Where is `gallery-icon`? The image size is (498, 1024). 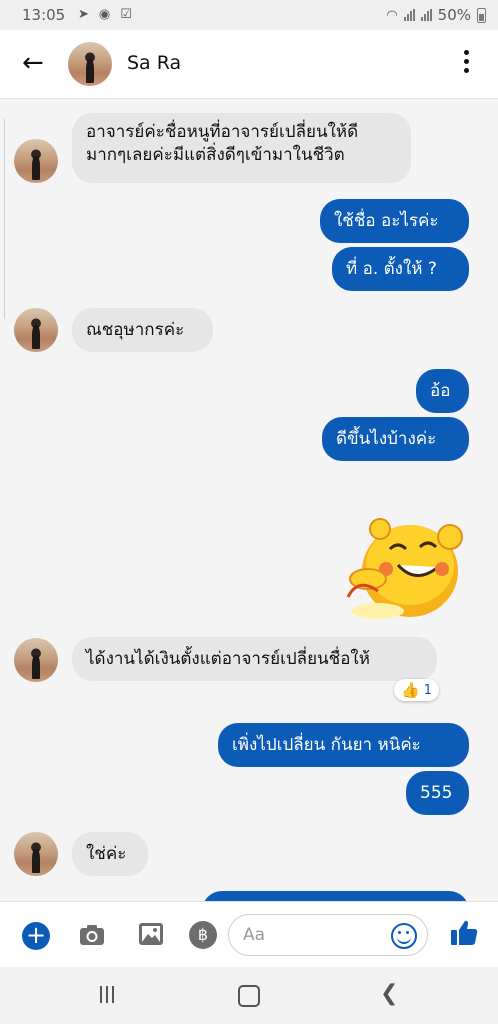 gallery-icon is located at coordinates (151, 934).